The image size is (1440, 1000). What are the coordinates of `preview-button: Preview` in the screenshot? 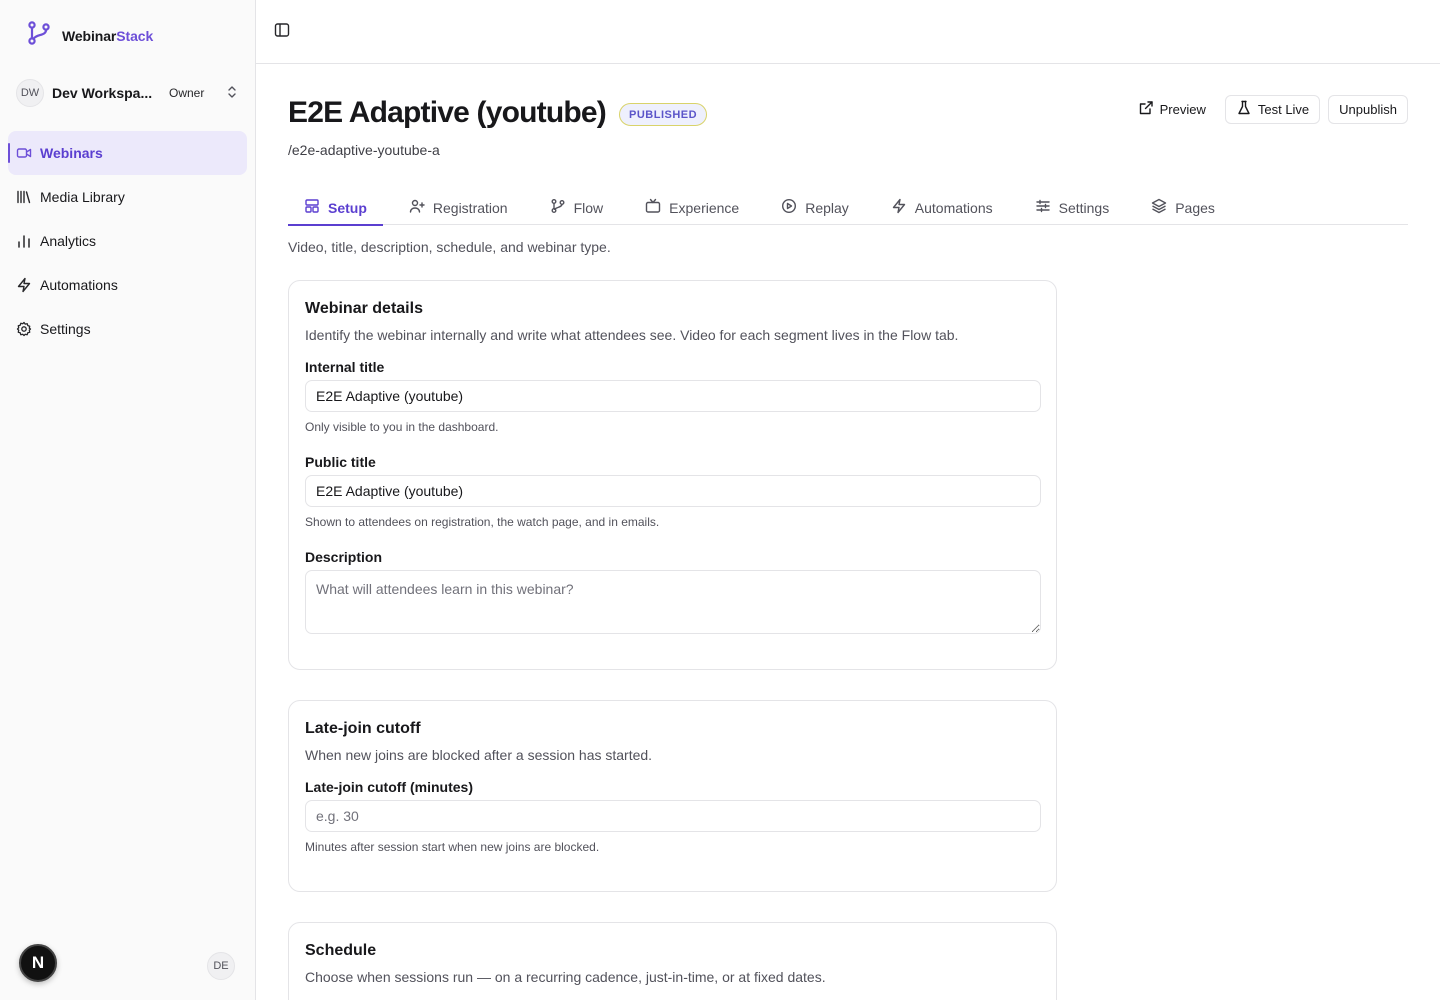 It's located at (1171, 109).